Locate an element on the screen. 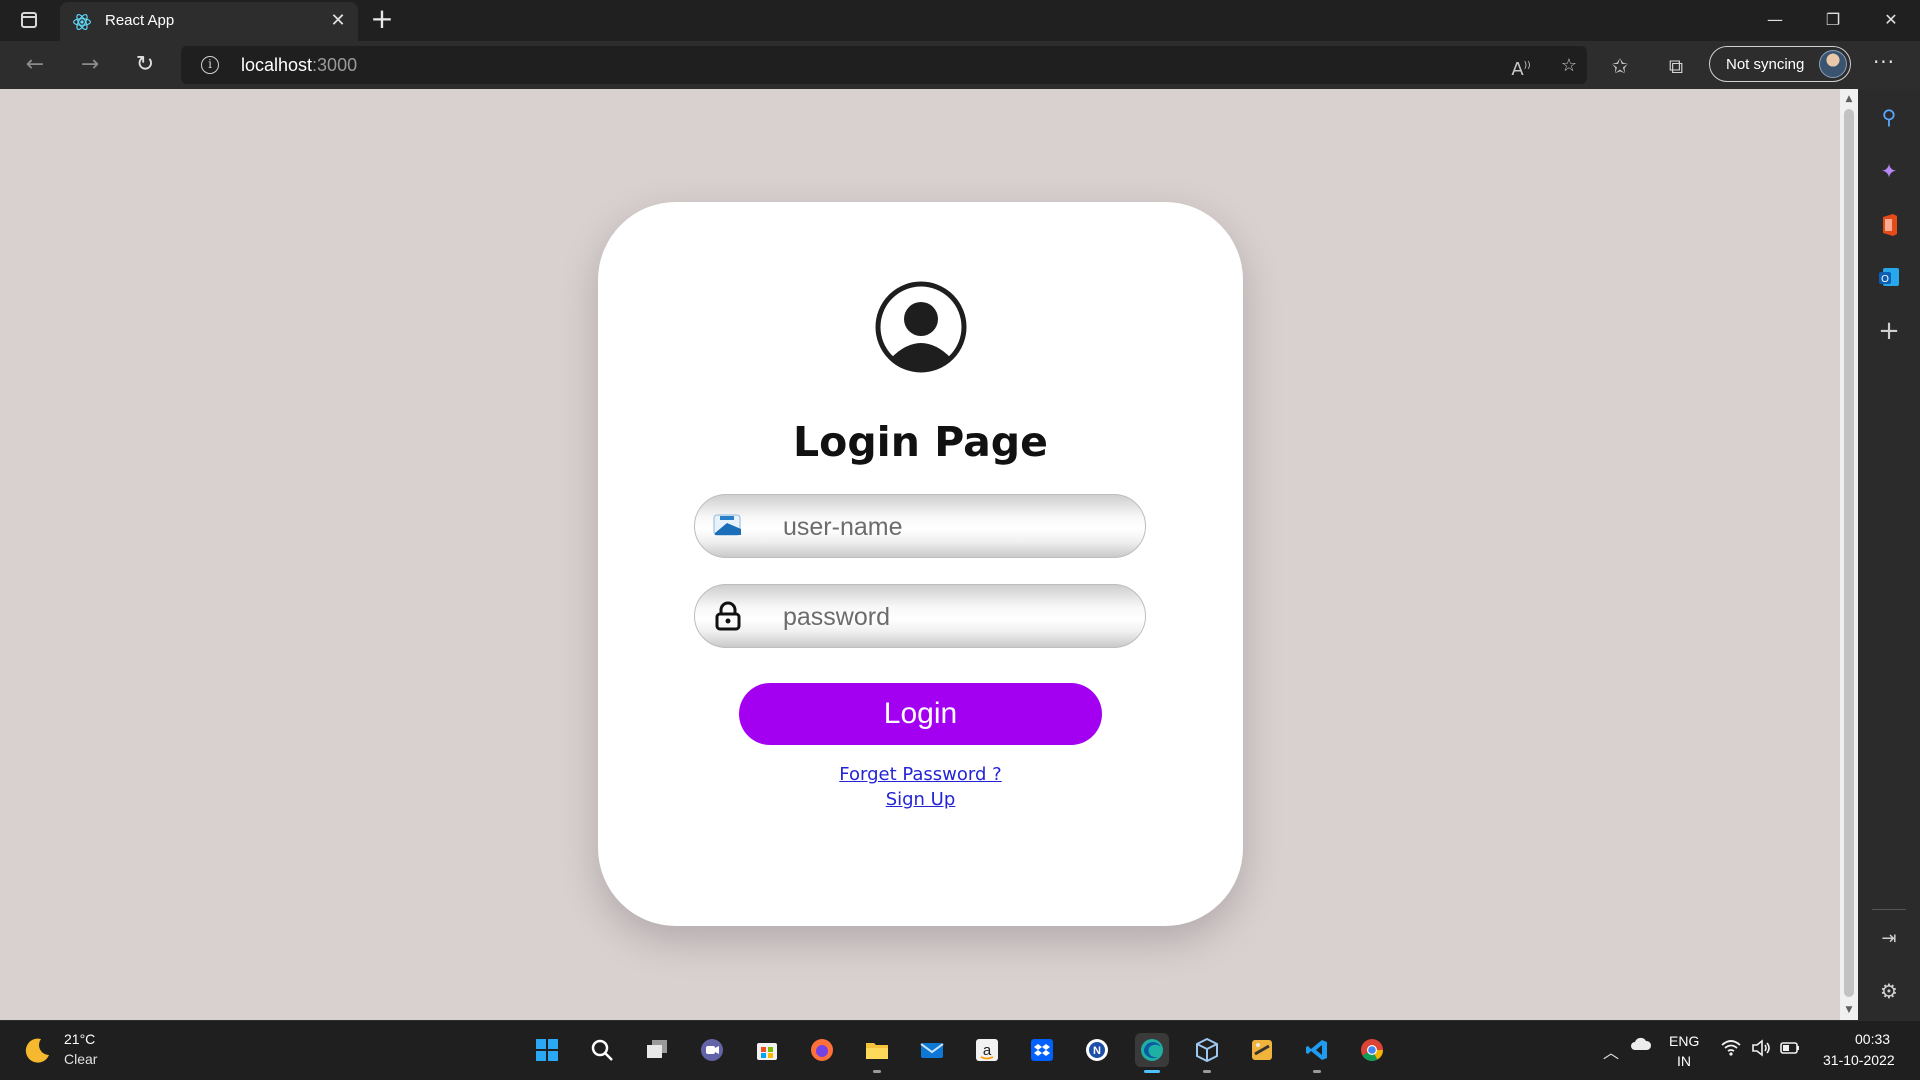 The height and width of the screenshot is (1080, 1920). search-icon: ⚲ is located at coordinates (1889, 117).